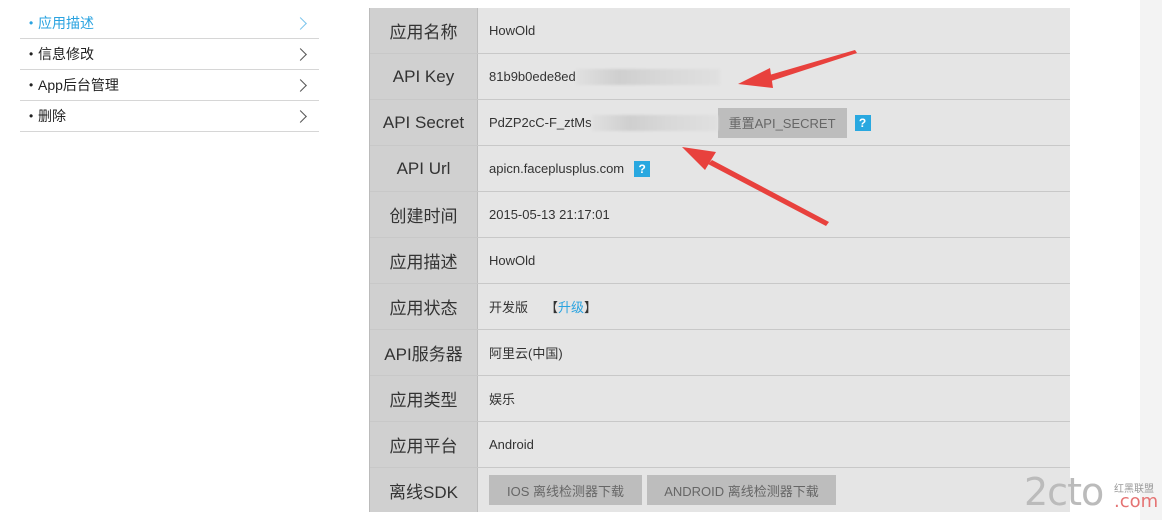 The image size is (1162, 520). Describe the element at coordinates (512, 260) in the screenshot. I see `app-description-value: HowOld` at that location.